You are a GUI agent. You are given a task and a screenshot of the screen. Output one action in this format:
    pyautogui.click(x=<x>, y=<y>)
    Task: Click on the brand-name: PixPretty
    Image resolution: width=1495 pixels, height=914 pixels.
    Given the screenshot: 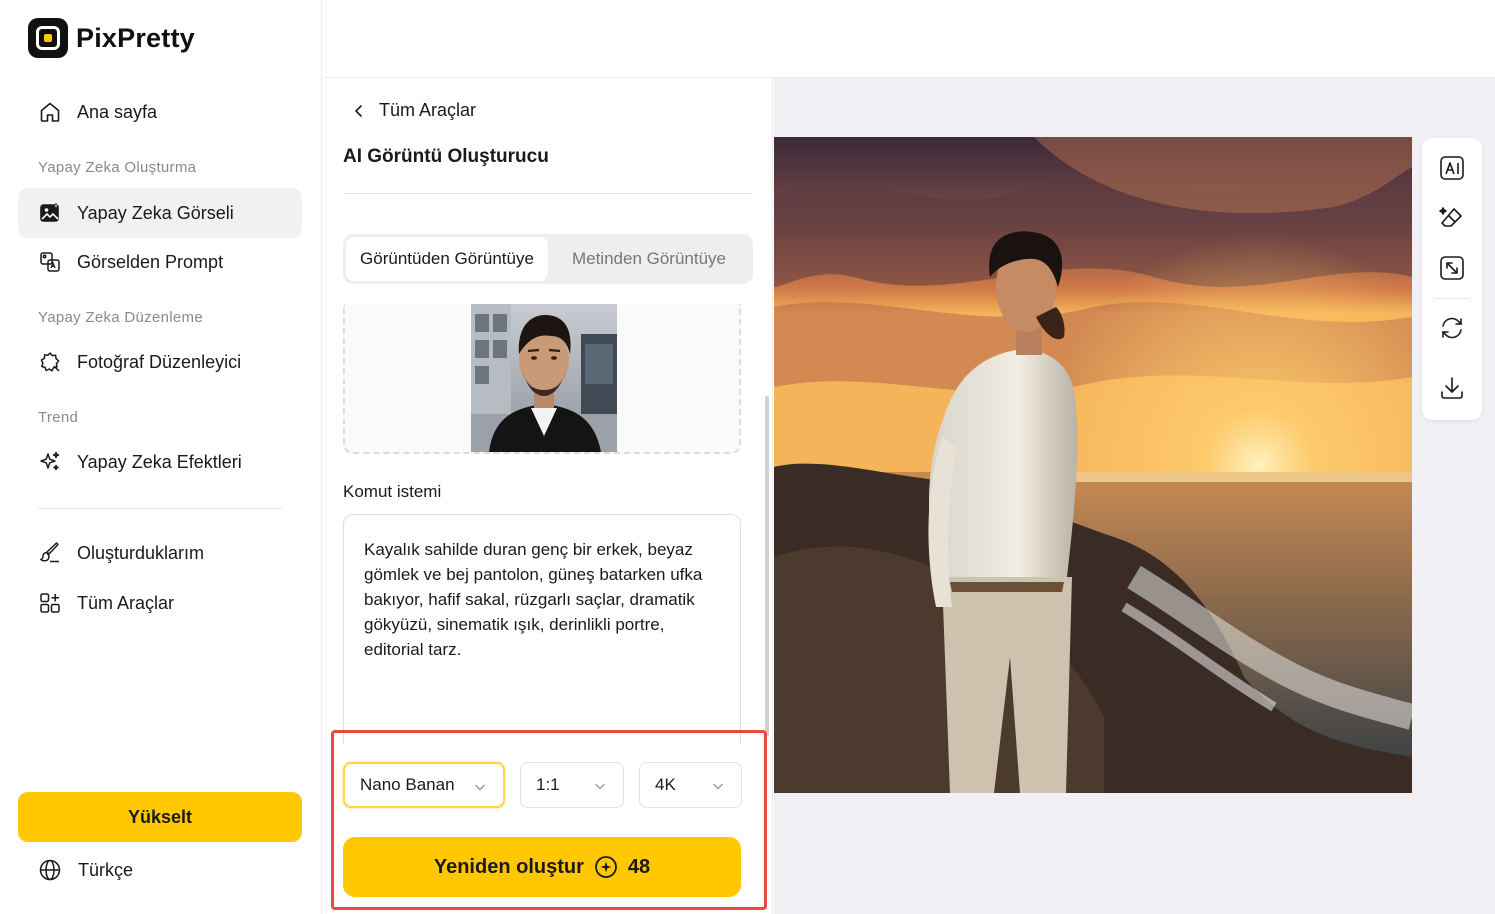 What is the action you would take?
    pyautogui.click(x=135, y=37)
    